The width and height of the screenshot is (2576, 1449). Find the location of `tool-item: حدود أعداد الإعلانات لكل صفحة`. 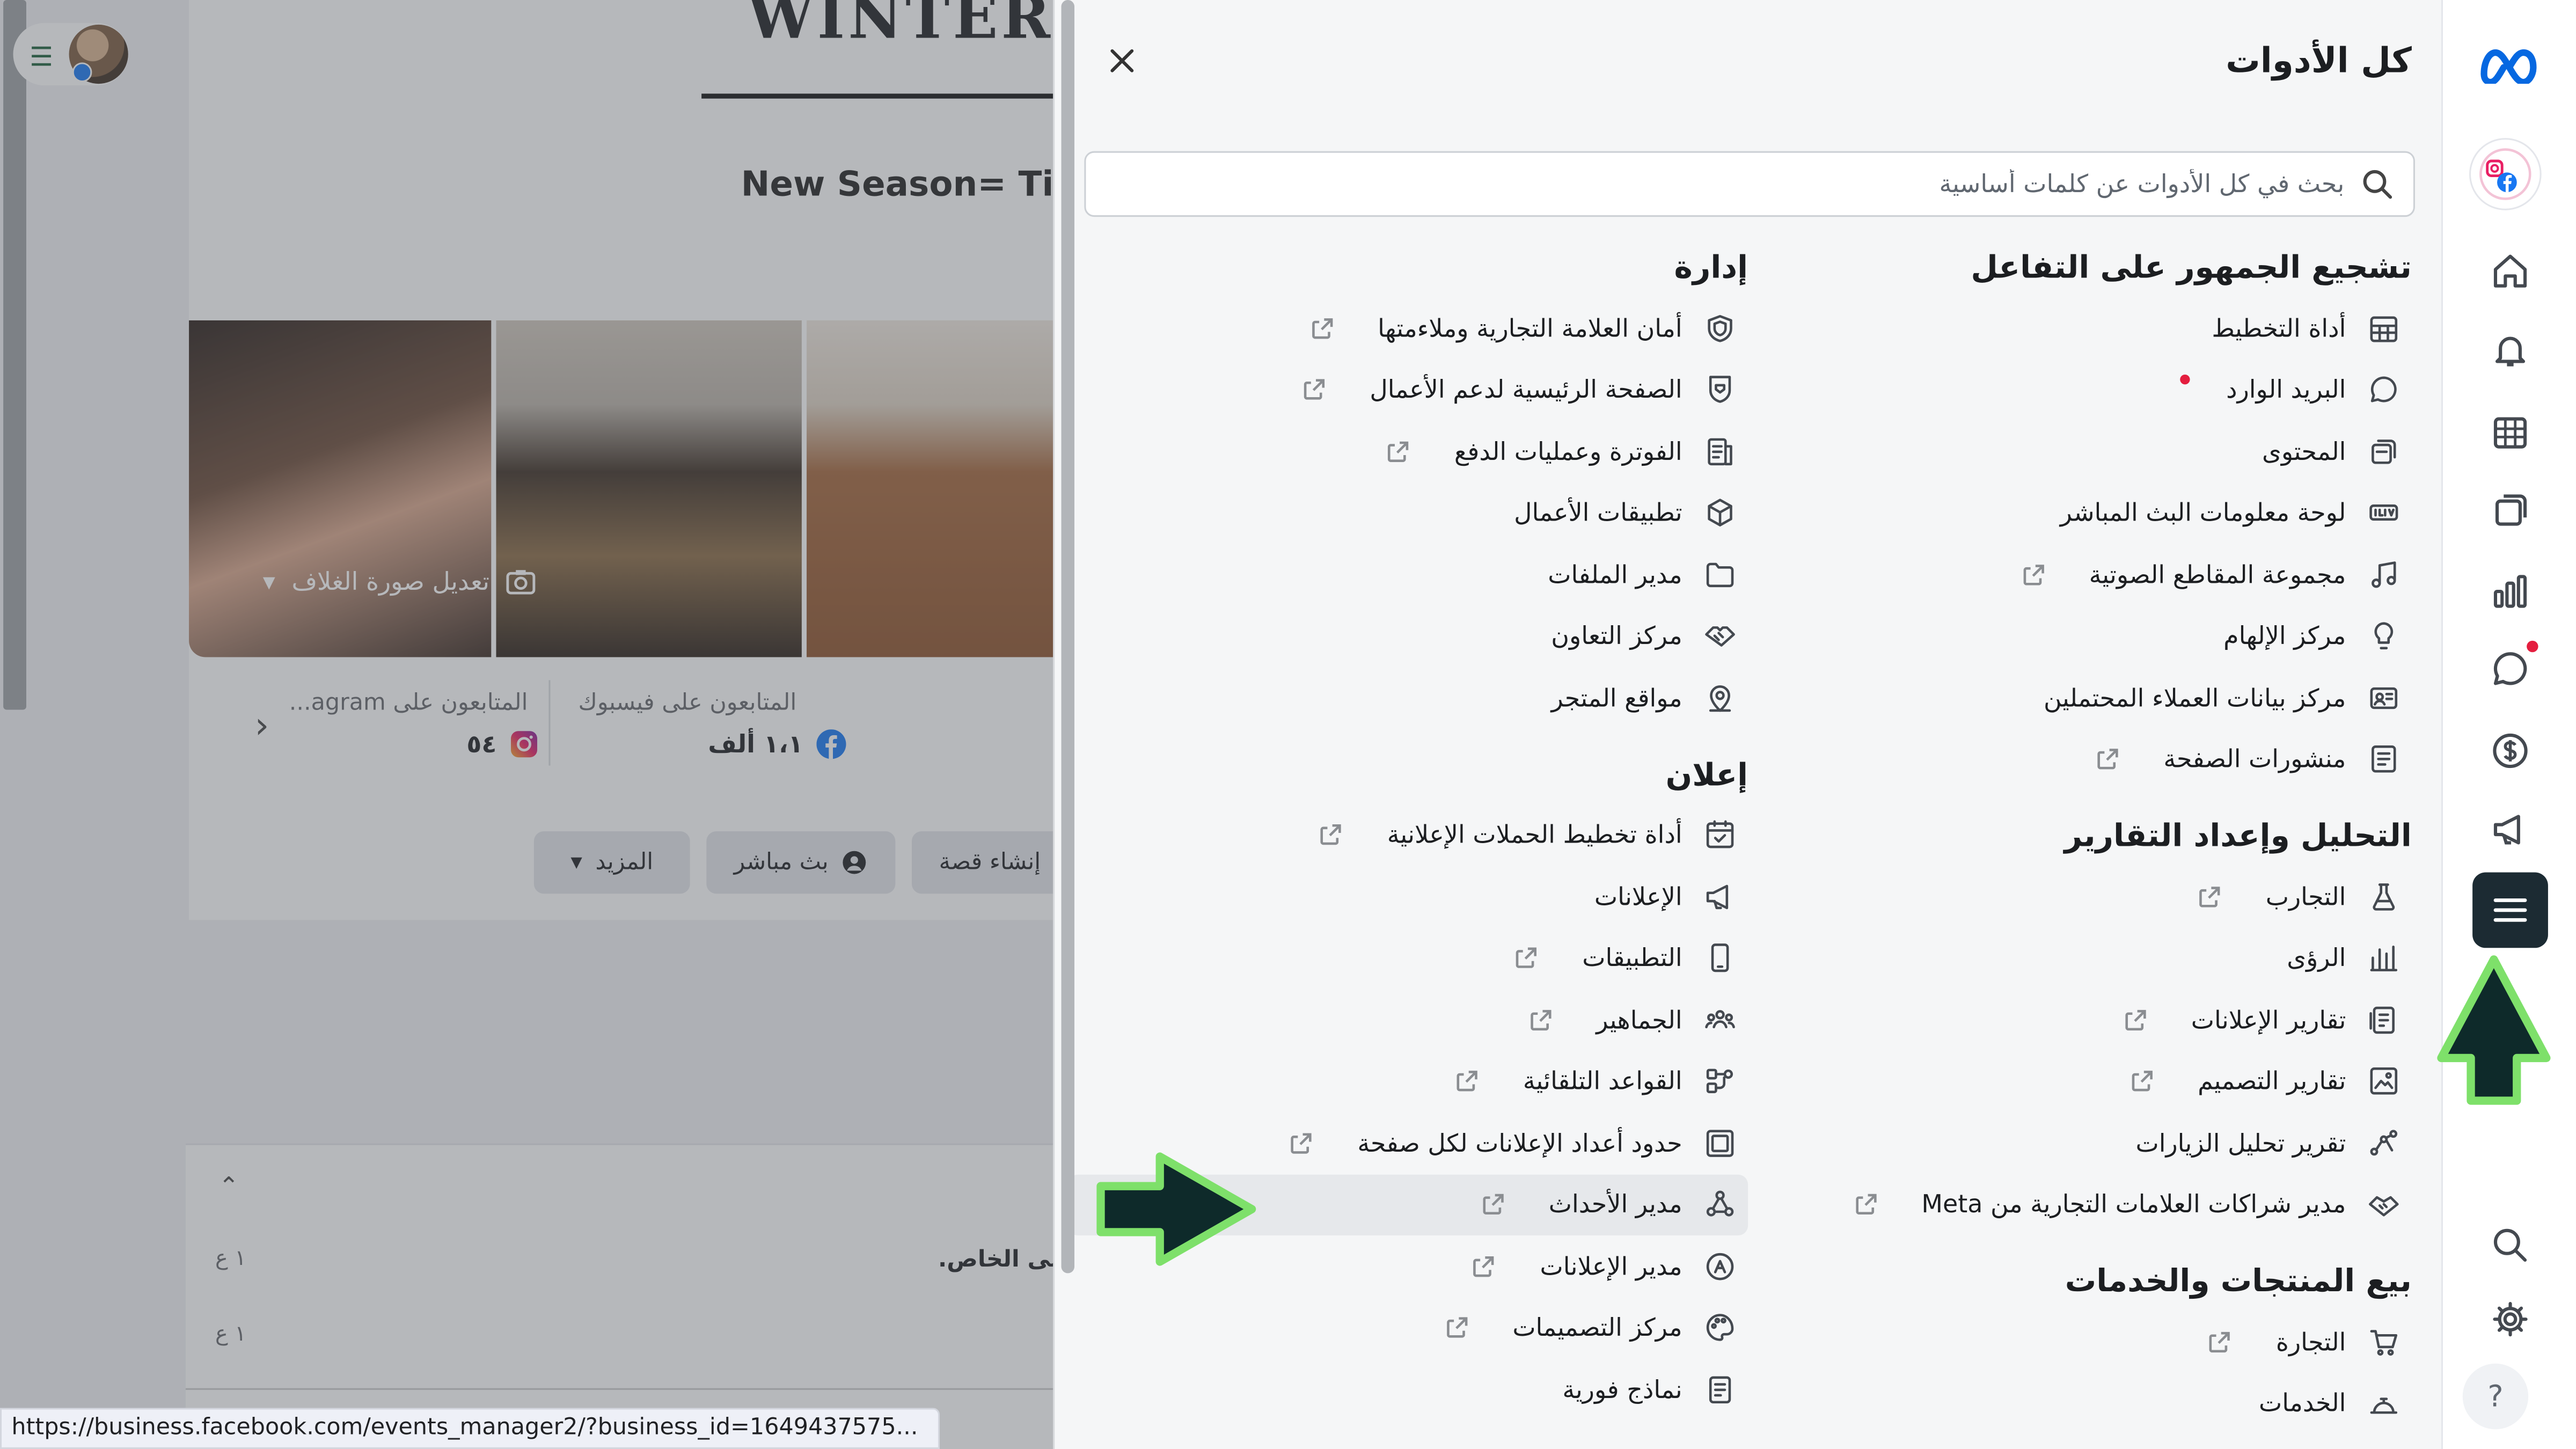

tool-item: حدود أعداد الإعلانات لكل صفحة is located at coordinates (1408, 1143).